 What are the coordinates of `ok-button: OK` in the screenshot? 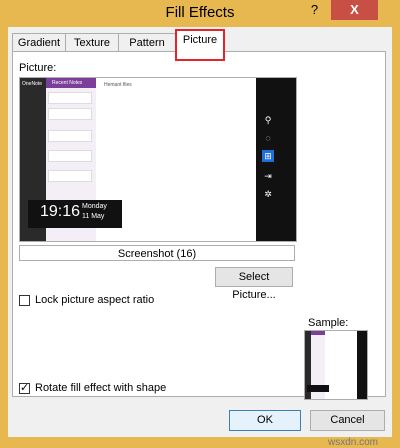 It's located at (265, 420).